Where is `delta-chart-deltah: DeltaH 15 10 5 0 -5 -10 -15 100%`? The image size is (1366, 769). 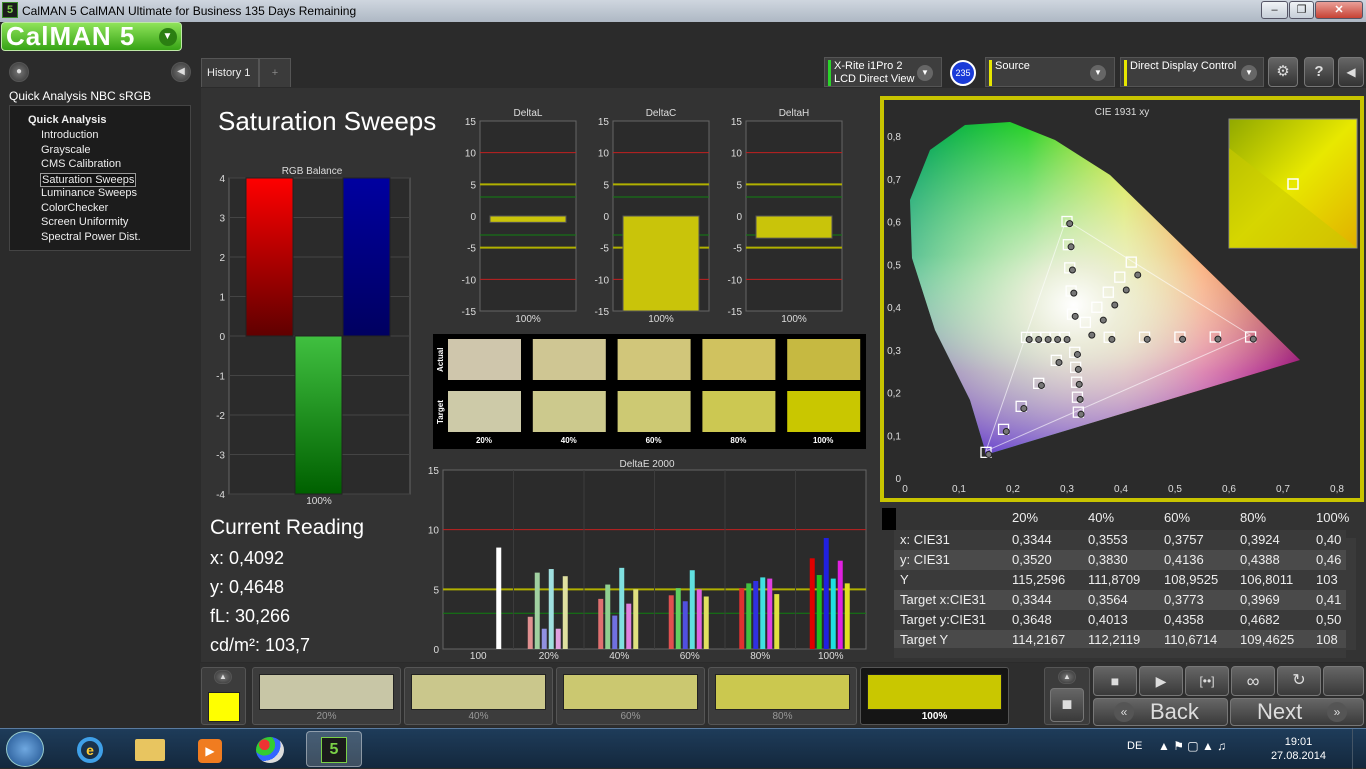 delta-chart-deltah: DeltaH 15 10 5 0 -5 -10 -15 100% is located at coordinates (785, 216).